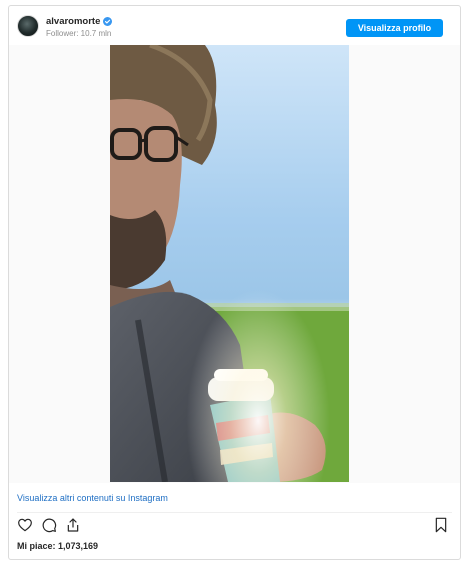  Describe the element at coordinates (58, 546) in the screenshot. I see `like-count: Mi piace: 1,073,169` at that location.